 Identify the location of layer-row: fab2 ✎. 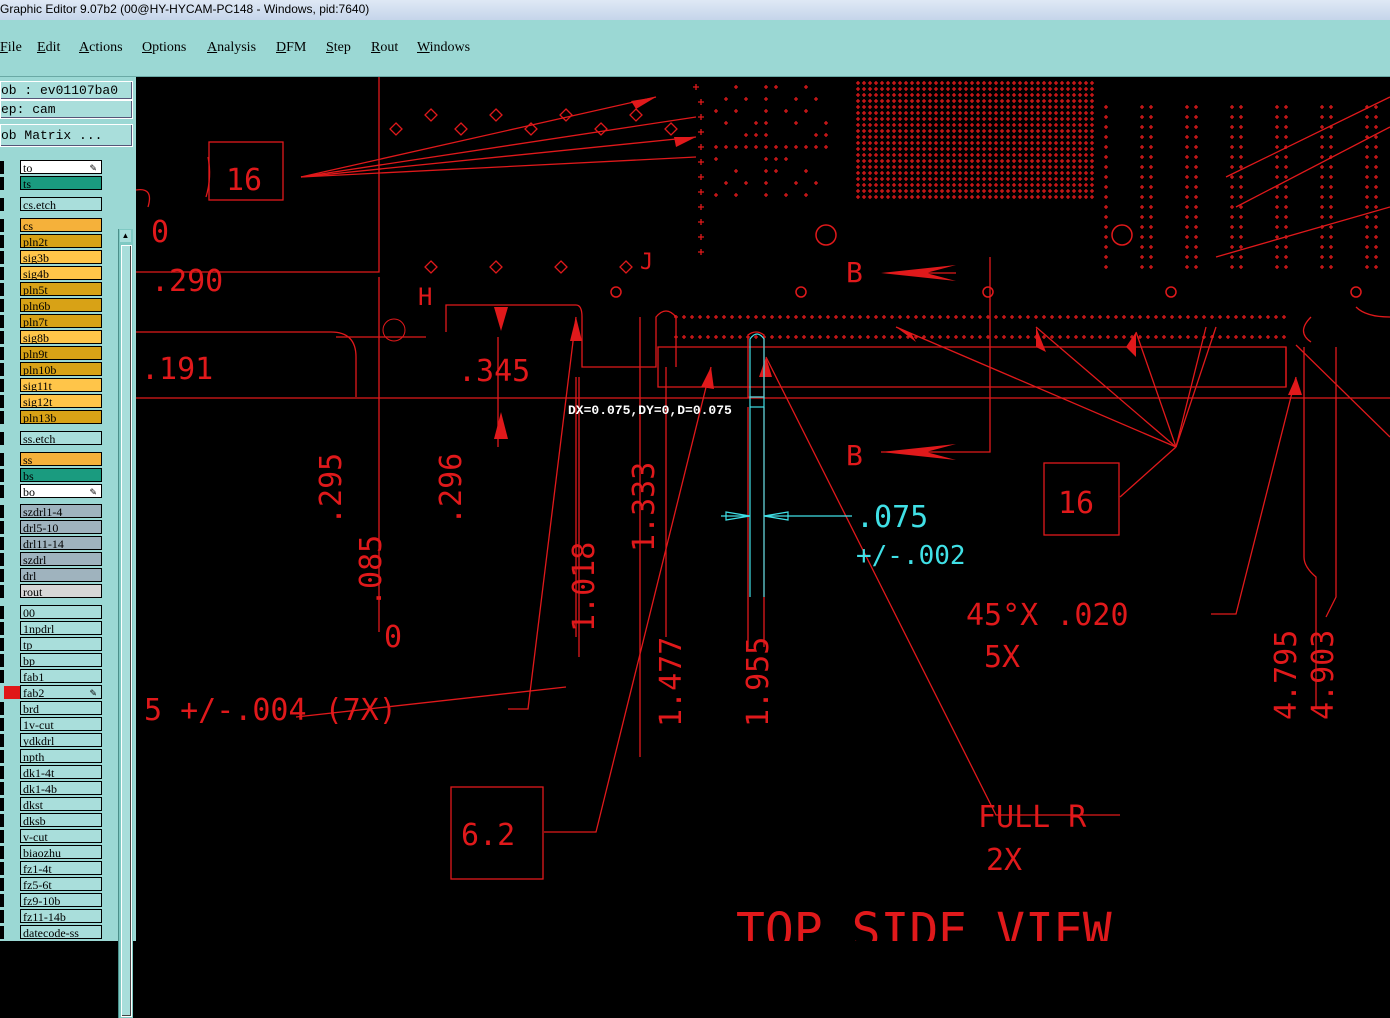
(53, 692).